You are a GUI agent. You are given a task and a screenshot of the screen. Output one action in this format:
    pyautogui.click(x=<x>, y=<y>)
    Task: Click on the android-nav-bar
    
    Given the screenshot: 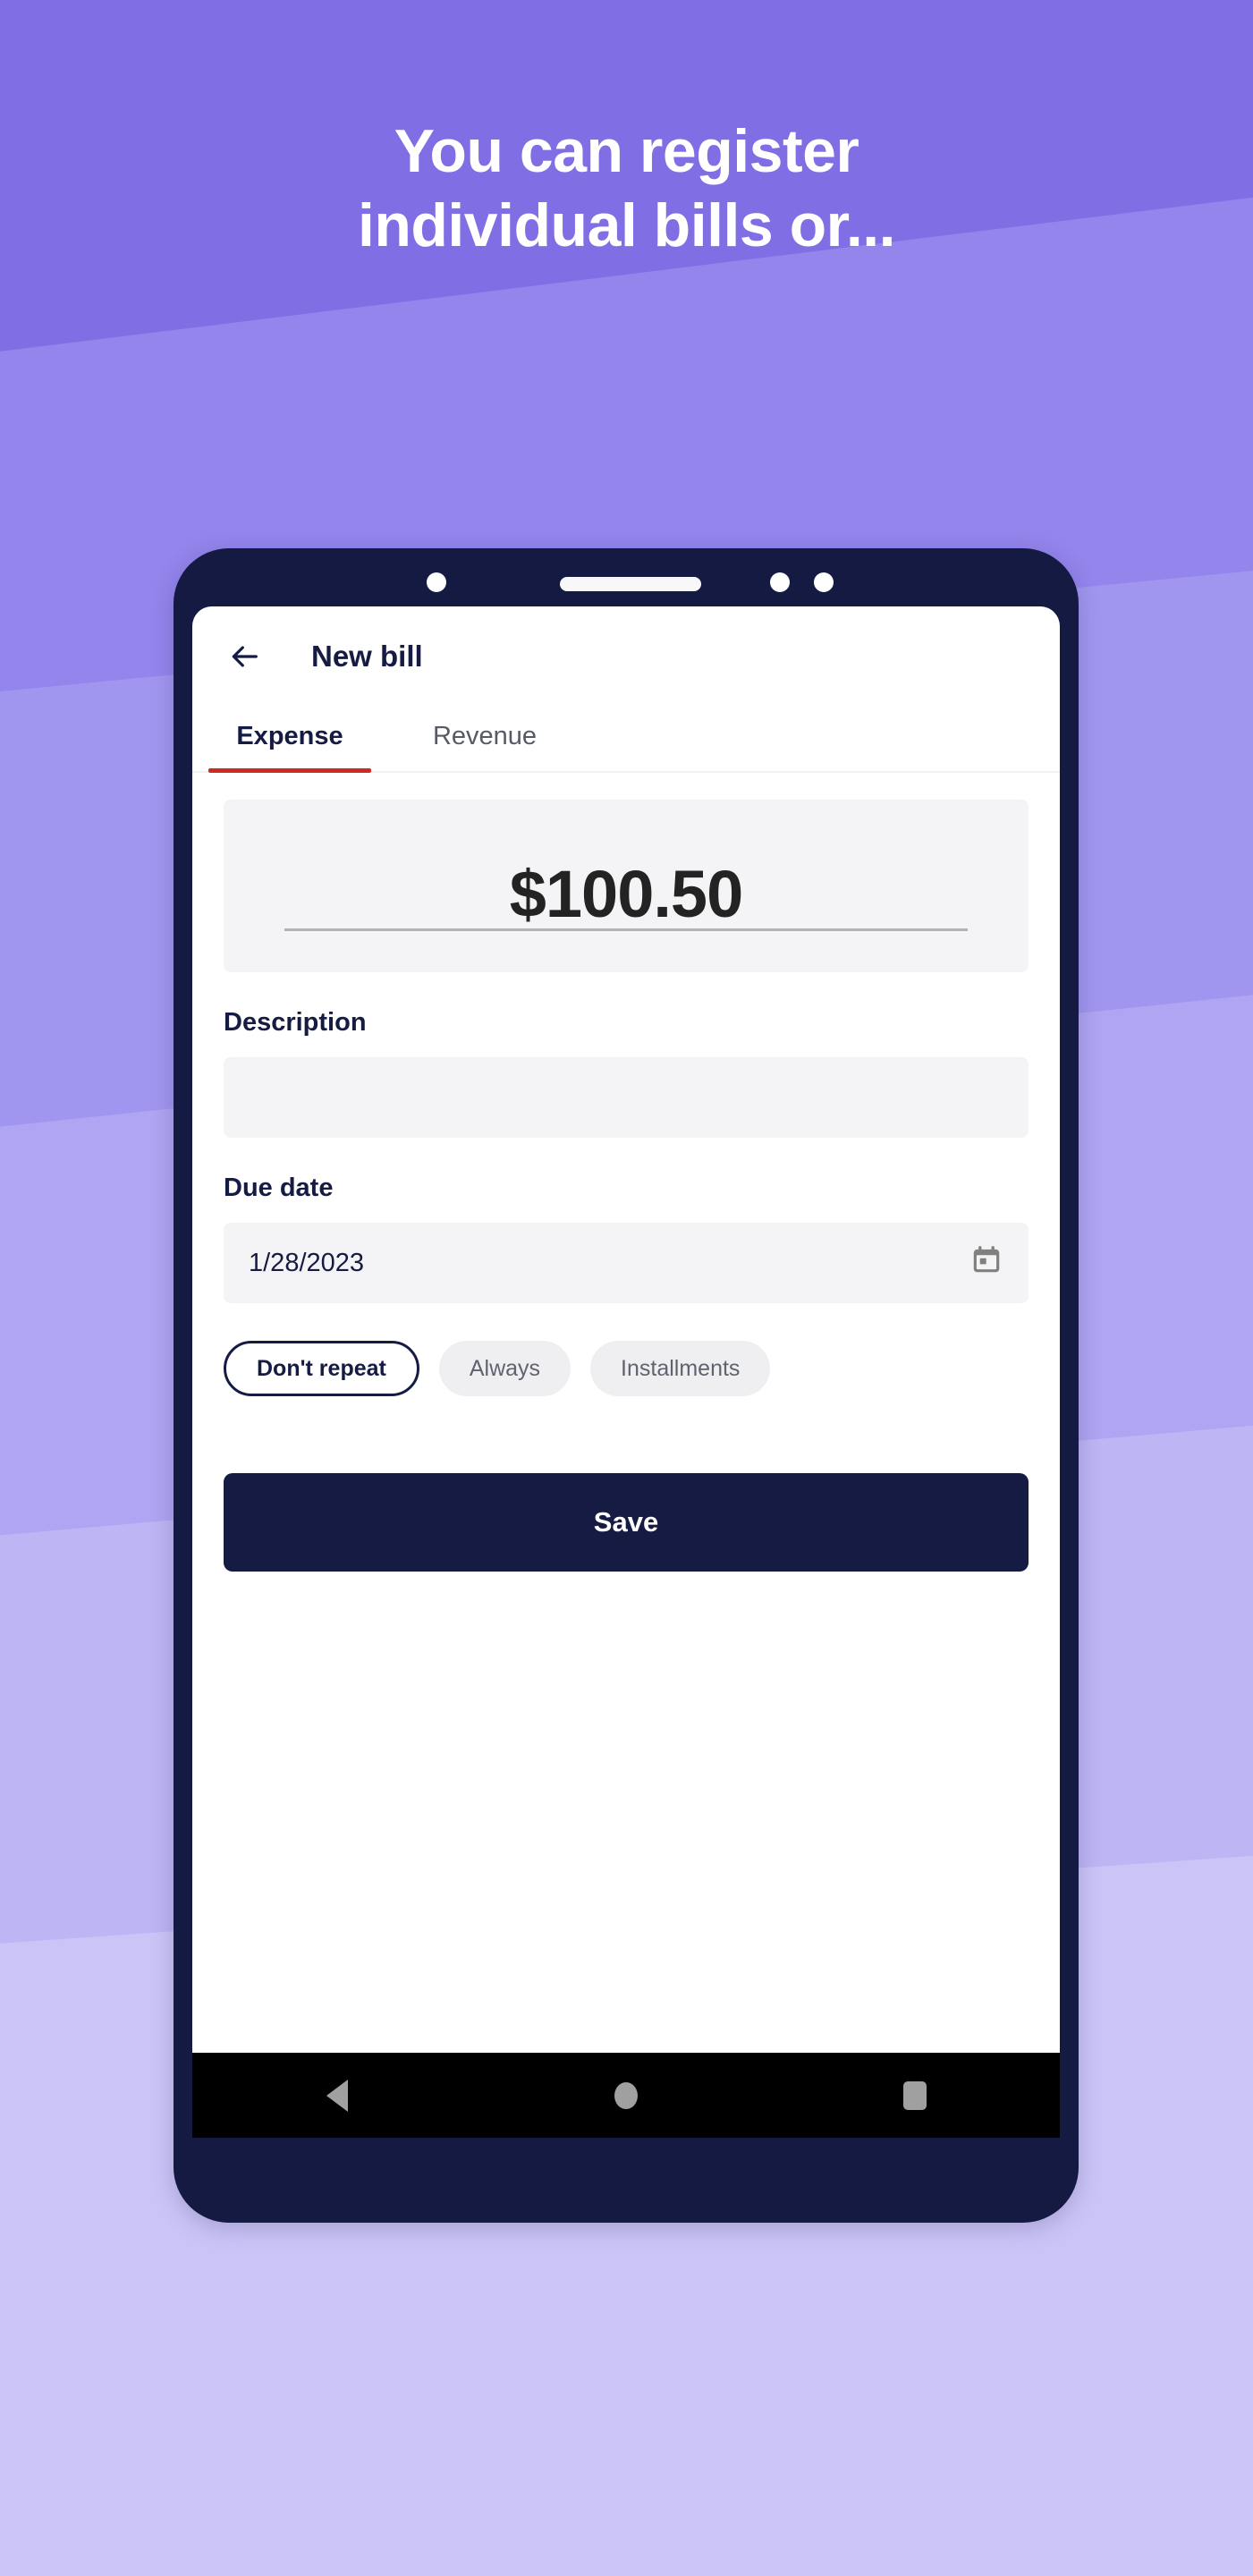 What is the action you would take?
    pyautogui.click(x=626, y=2095)
    